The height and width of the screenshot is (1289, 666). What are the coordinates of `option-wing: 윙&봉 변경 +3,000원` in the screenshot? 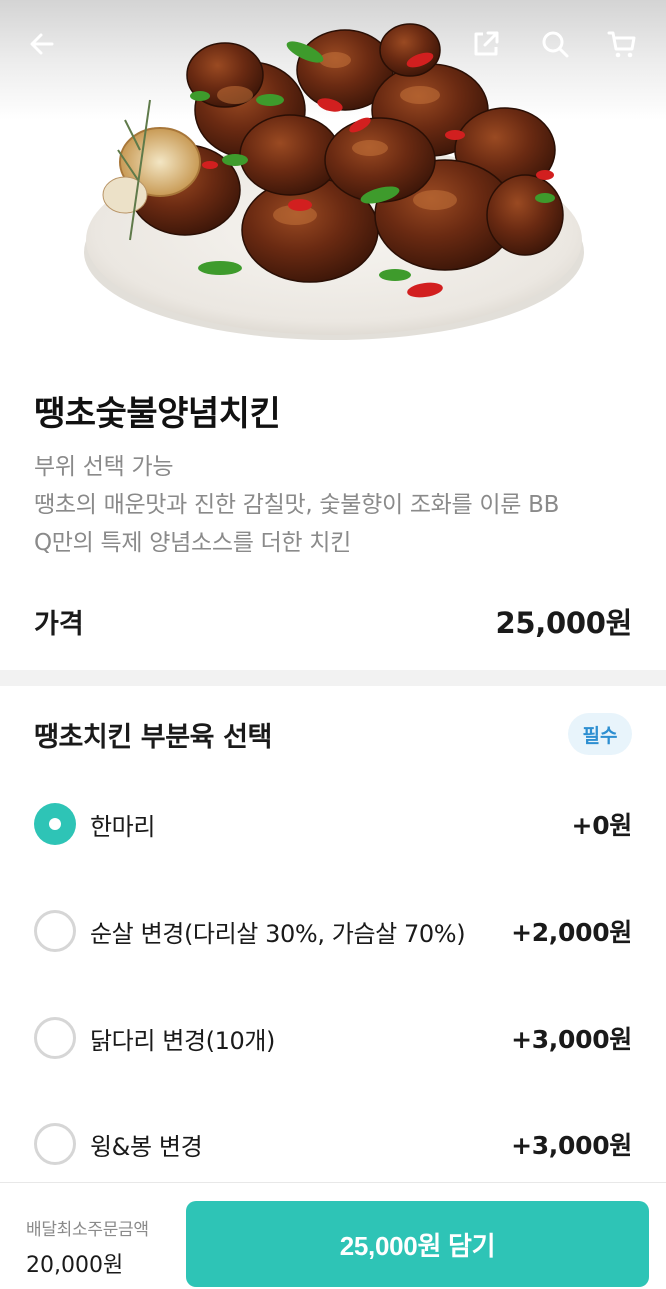 It's located at (333, 1144).